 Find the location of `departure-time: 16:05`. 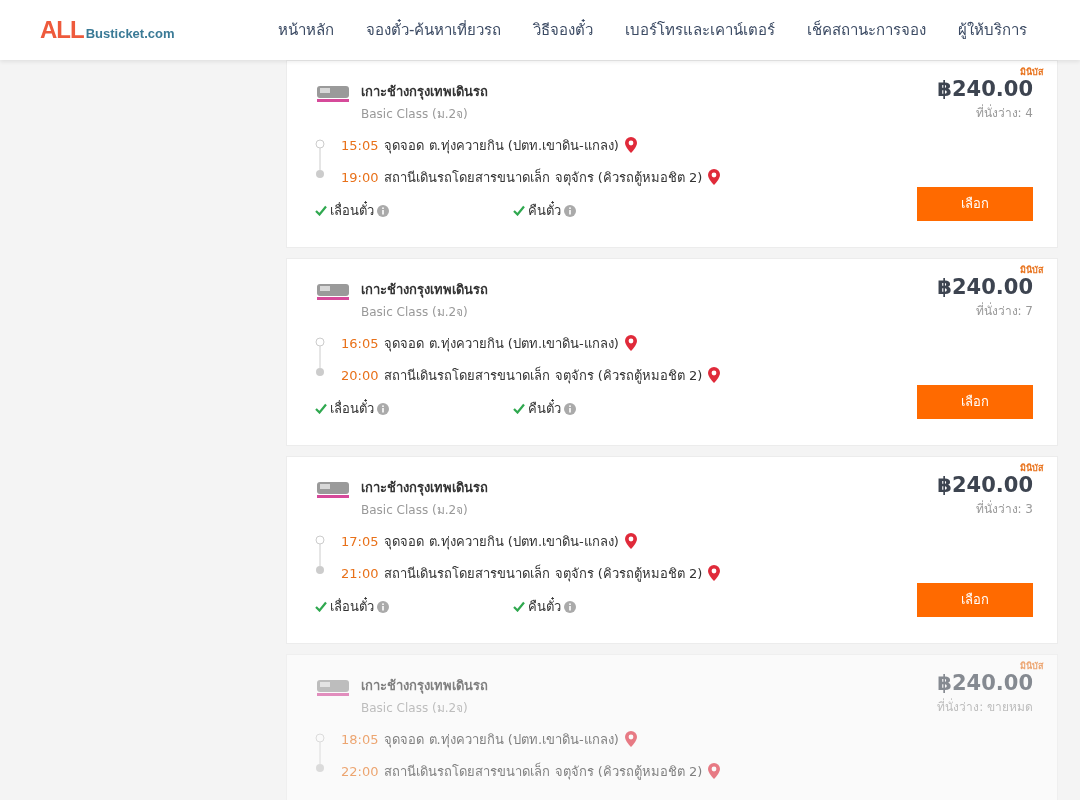

departure-time: 16:05 is located at coordinates (360, 343).